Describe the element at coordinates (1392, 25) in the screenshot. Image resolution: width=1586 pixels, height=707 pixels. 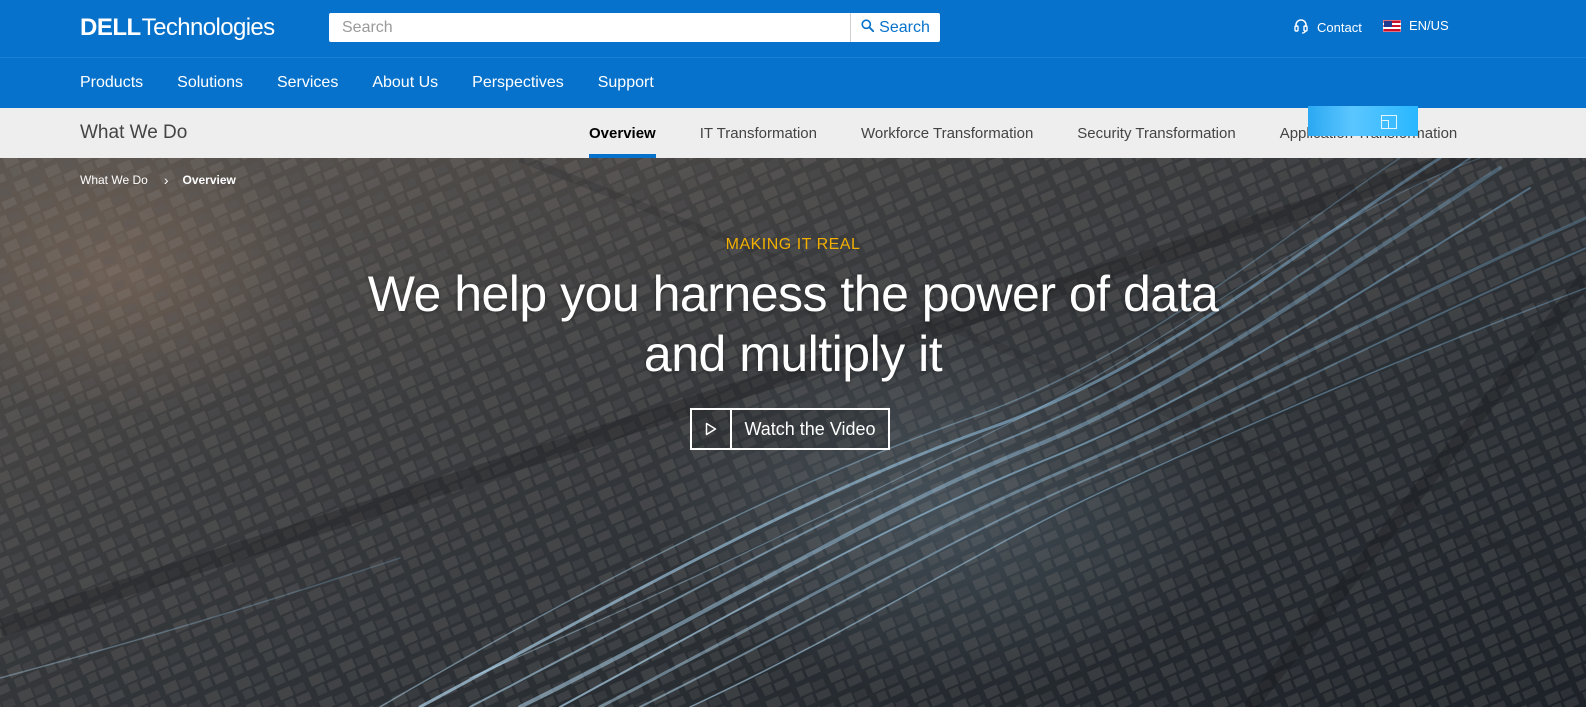
I see `us-flag-icon` at that location.